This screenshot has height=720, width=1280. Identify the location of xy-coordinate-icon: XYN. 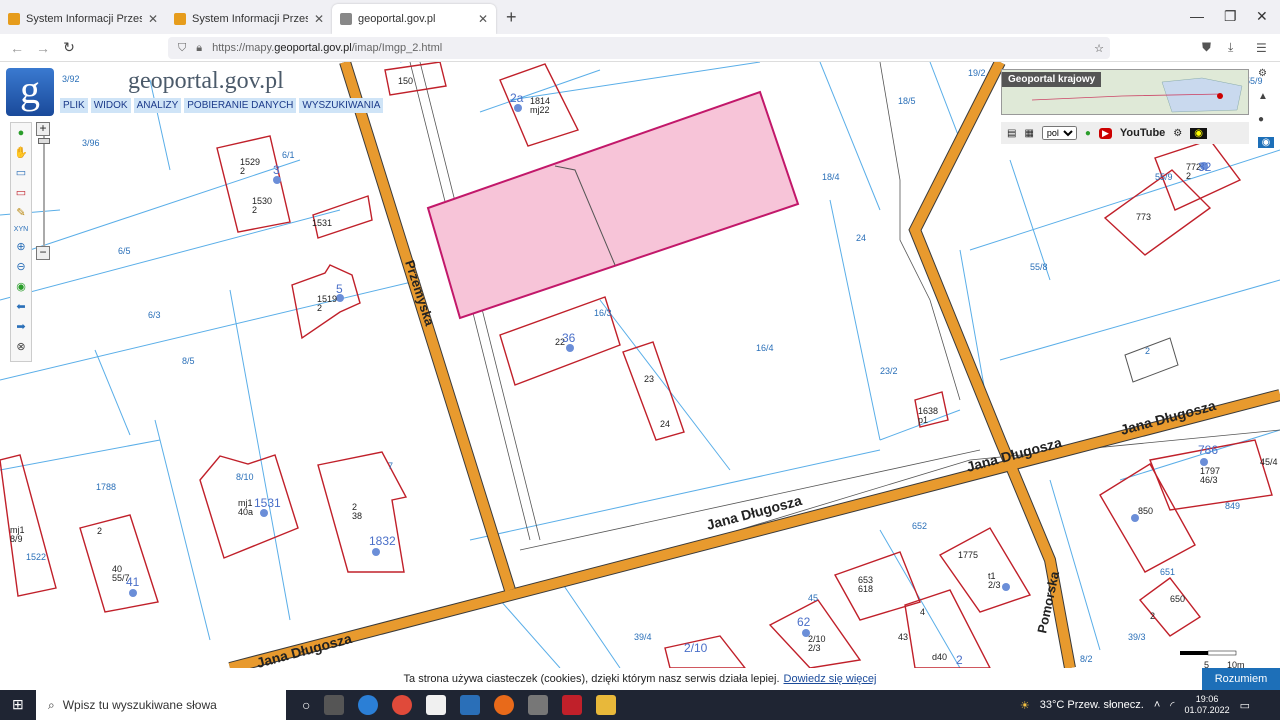
(21, 229).